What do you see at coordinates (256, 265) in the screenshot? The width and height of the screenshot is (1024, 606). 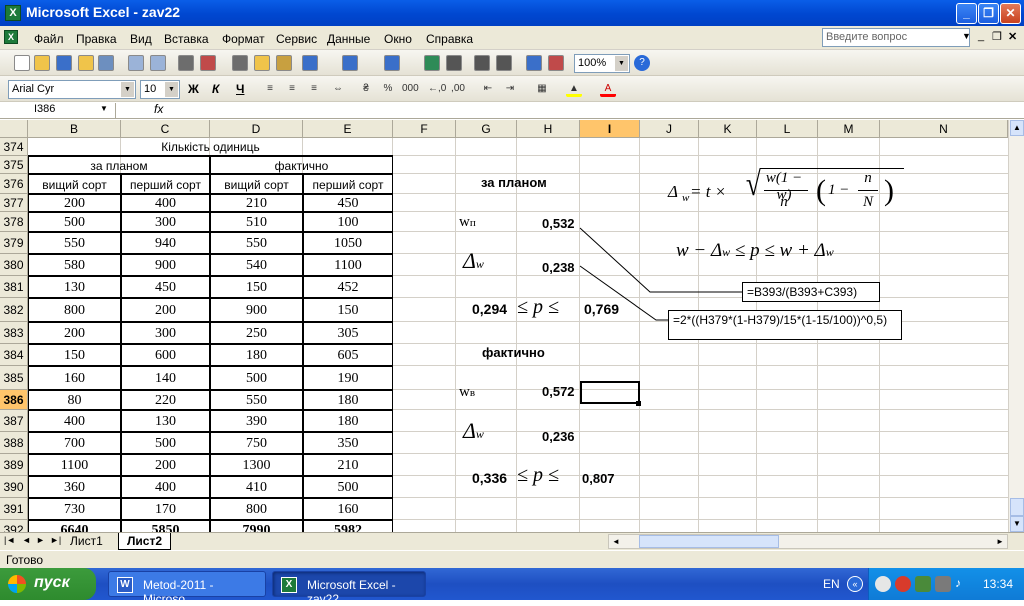 I see `table-cell: 540` at bounding box center [256, 265].